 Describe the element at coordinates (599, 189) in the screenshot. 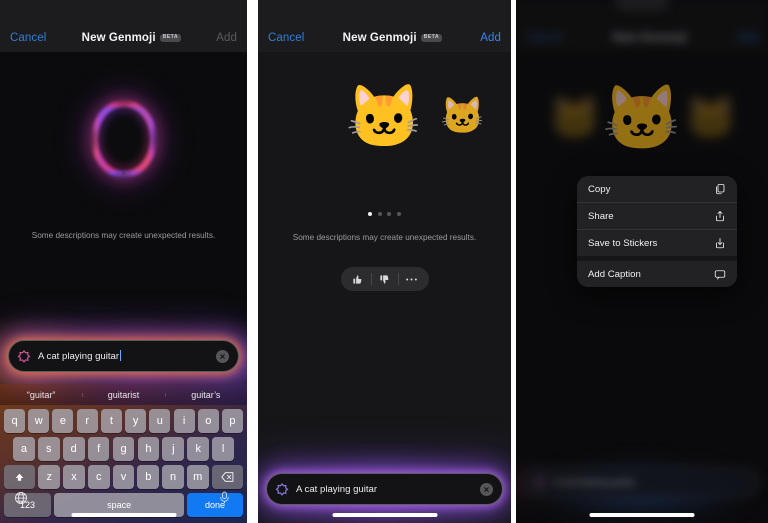

I see `menu-item-label: Copy` at that location.